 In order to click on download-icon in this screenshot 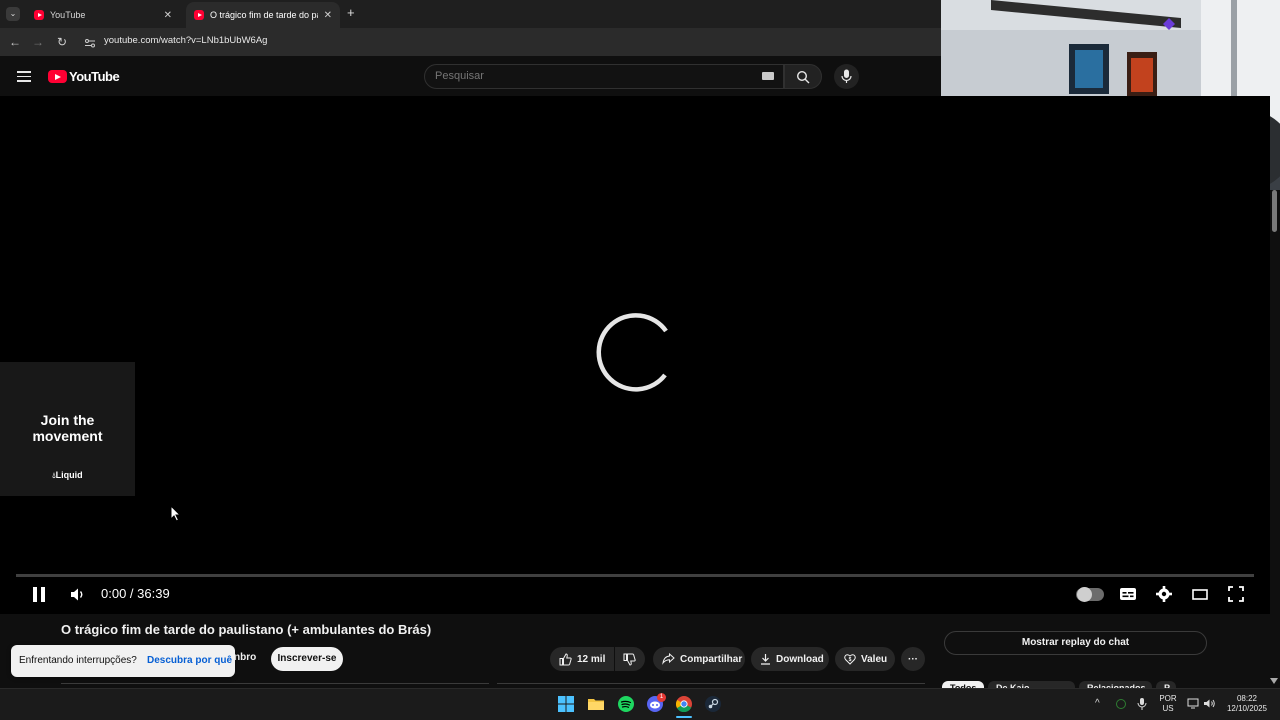, I will do `click(765, 659)`.